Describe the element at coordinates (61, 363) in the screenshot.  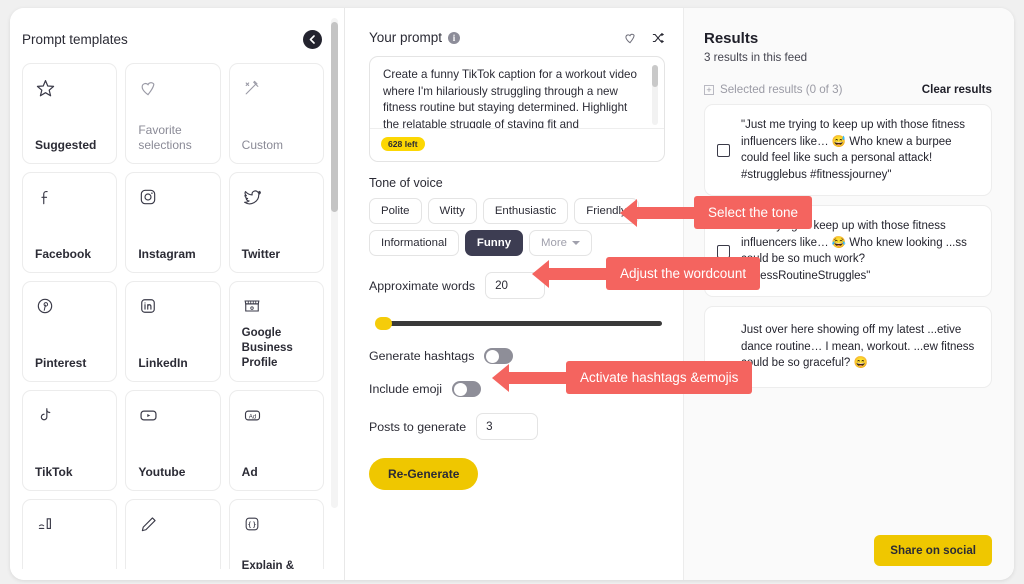
I see `template-label: Pinterest` at that location.